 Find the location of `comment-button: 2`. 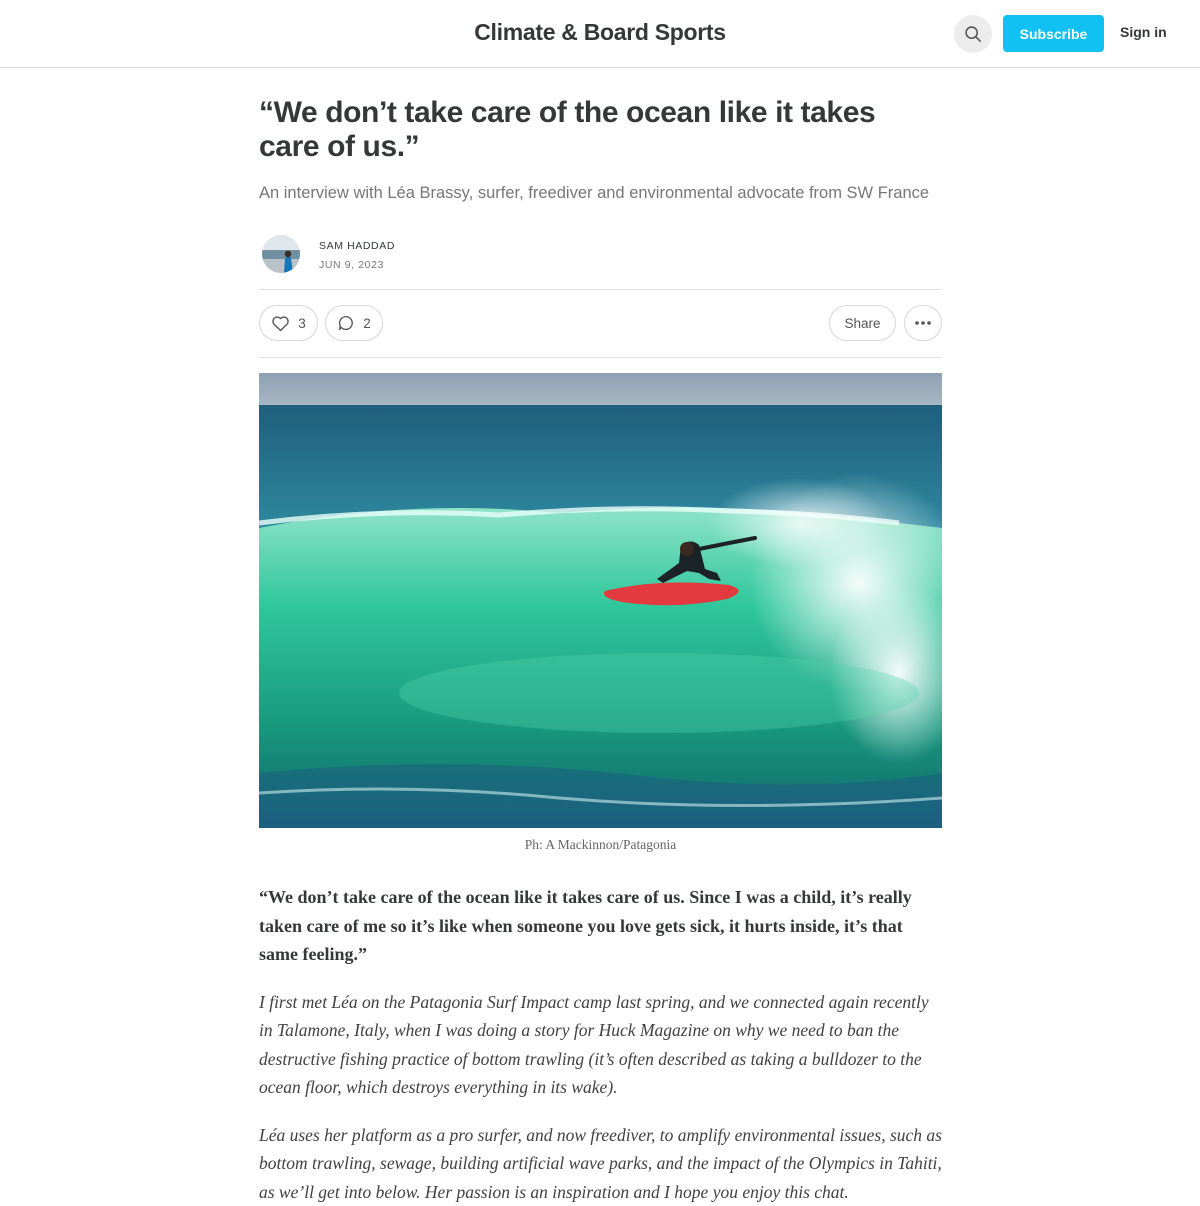

comment-button: 2 is located at coordinates (354, 323).